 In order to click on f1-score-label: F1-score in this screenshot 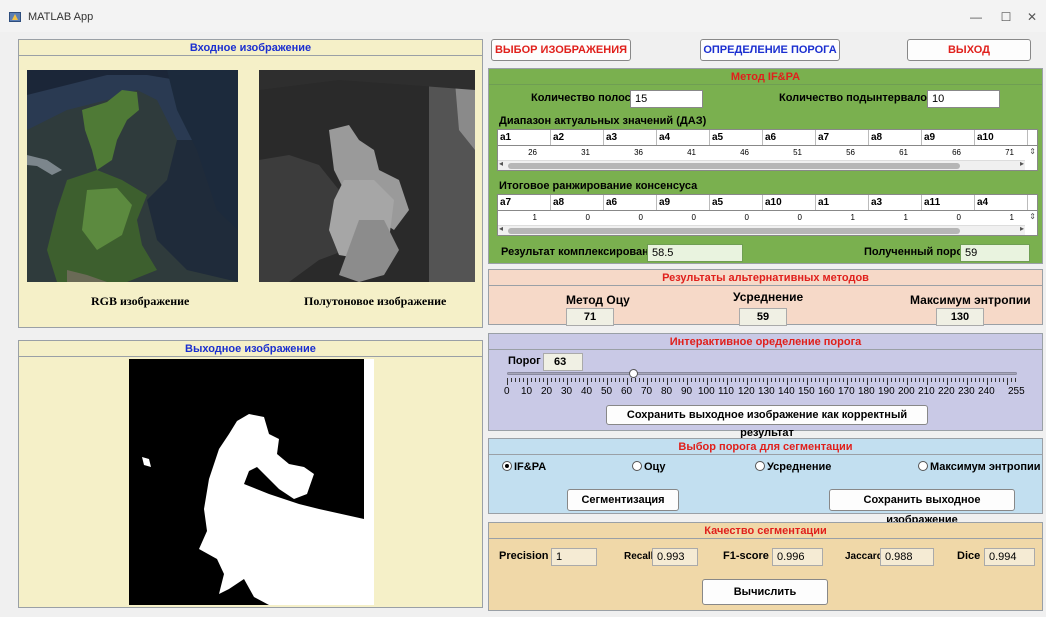, I will do `click(746, 556)`.